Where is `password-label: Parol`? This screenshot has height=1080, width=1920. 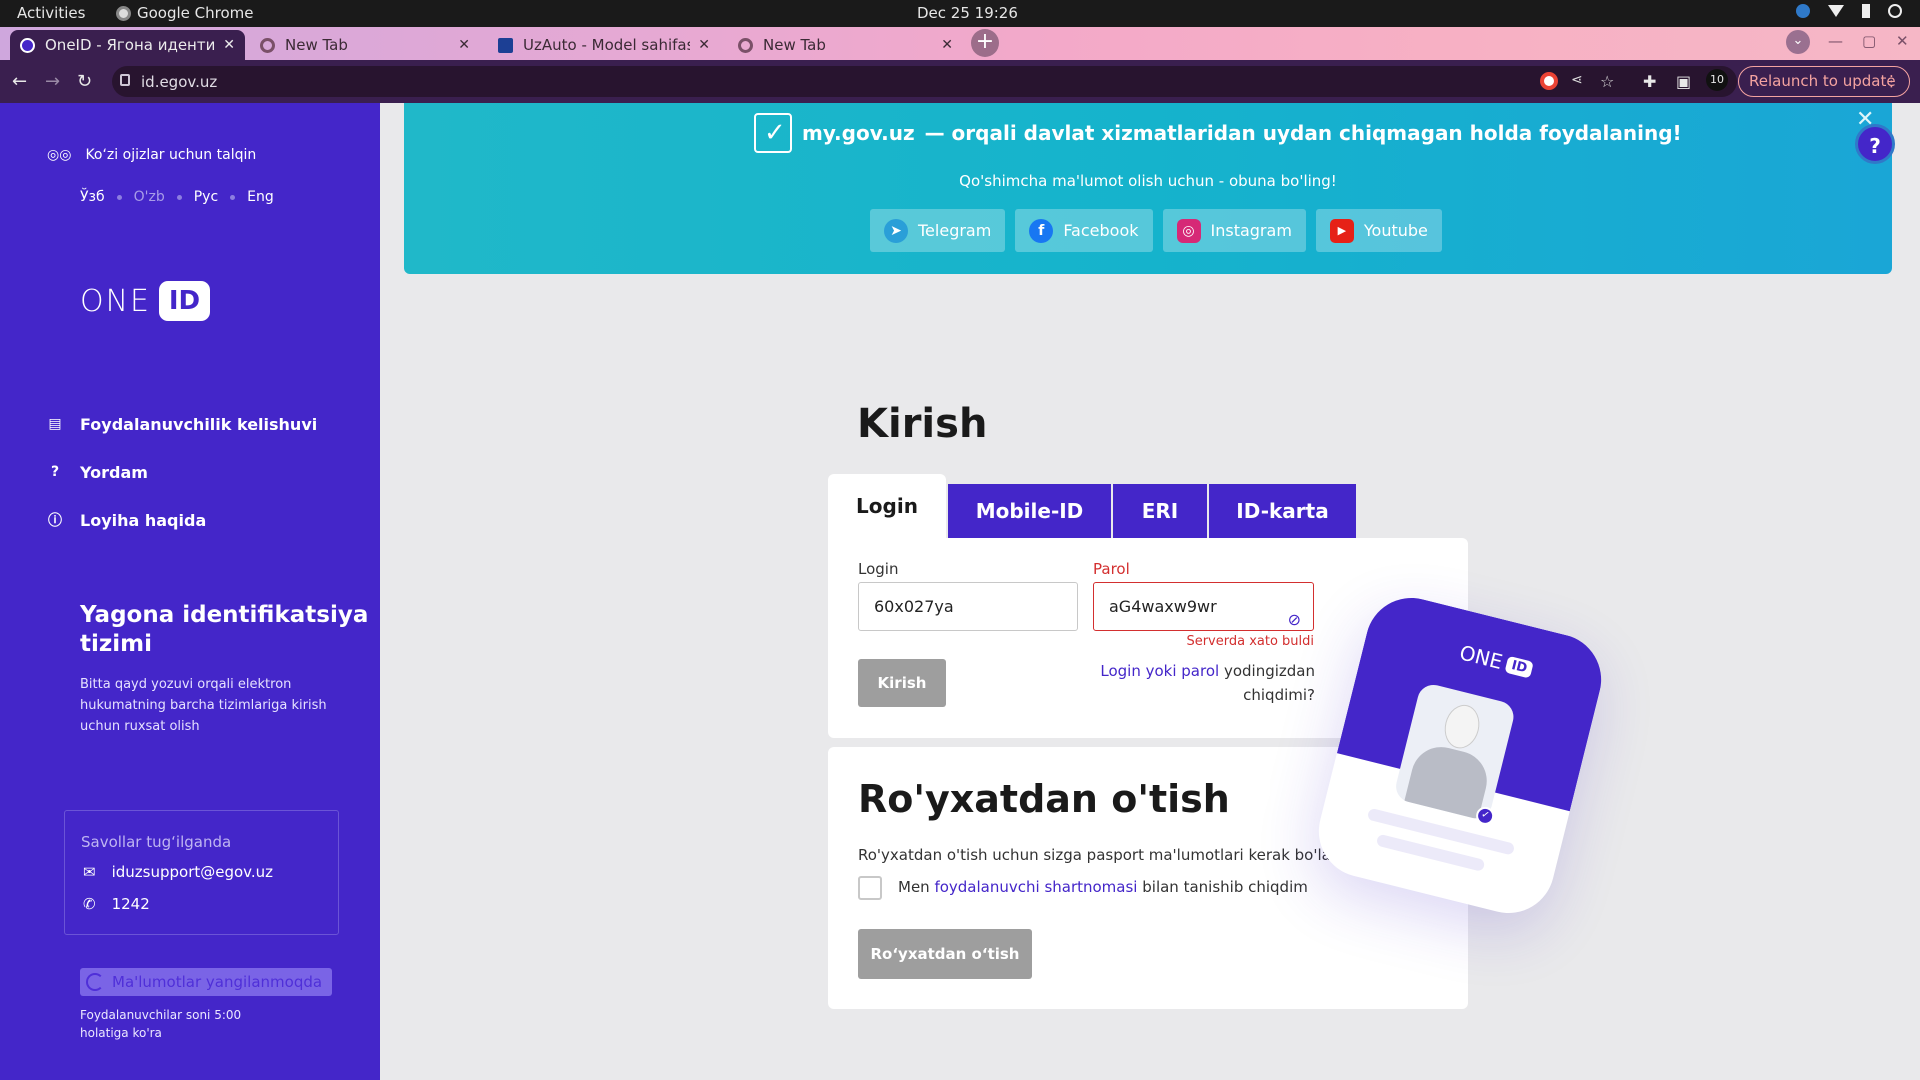 password-label: Parol is located at coordinates (1111, 569).